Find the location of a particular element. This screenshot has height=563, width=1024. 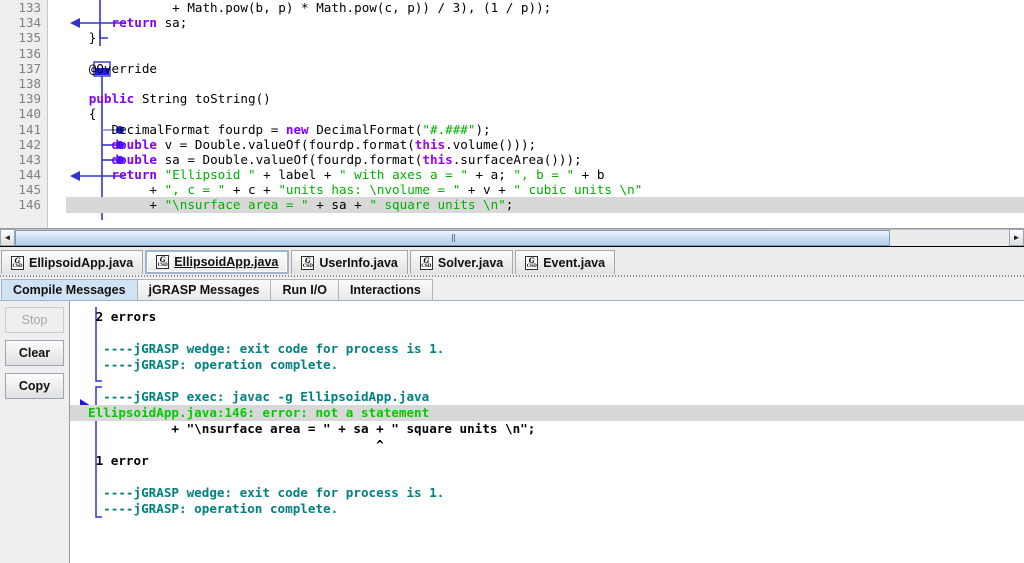

code-token: @Override is located at coordinates (111, 68).